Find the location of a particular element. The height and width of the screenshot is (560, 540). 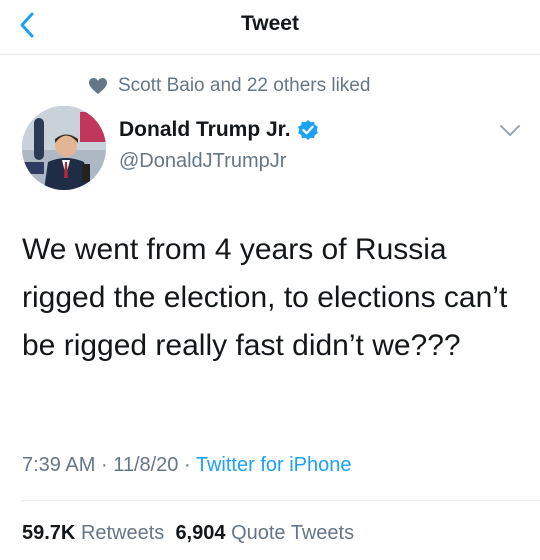

tweet-metadata: 7:39 AM · 11/8/20 · Twitter for iPhone is located at coordinates (187, 465).